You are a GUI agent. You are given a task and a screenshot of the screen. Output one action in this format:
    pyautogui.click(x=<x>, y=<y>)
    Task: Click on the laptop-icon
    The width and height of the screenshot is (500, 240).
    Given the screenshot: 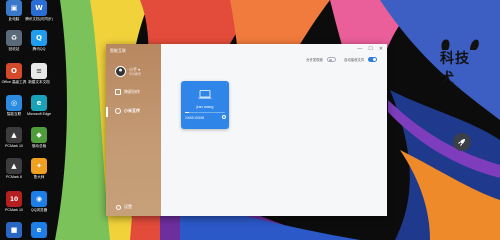 What is the action you would take?
    pyautogui.click(x=205, y=94)
    